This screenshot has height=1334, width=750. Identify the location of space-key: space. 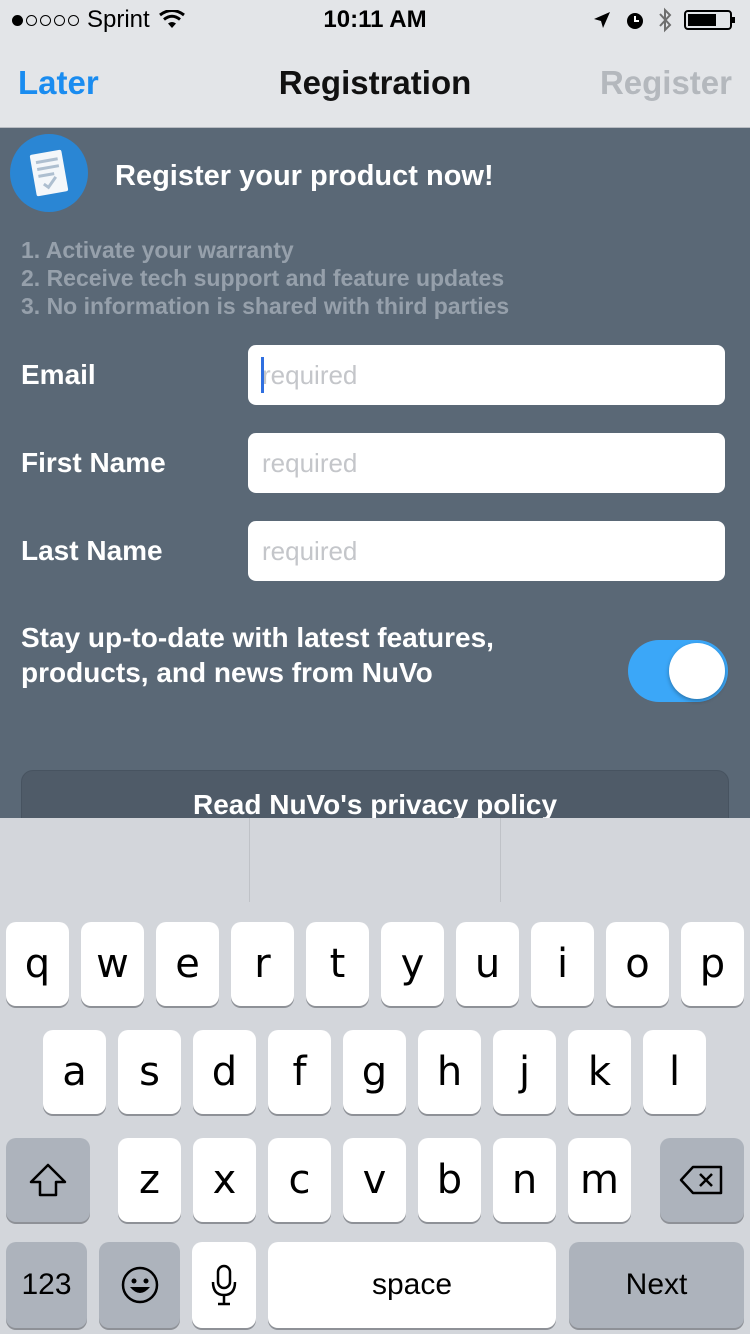
(412, 1285).